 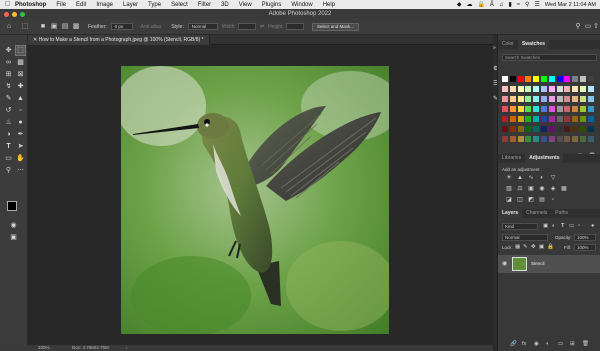 I want to click on control-center-icon: ☰, so click(x=536, y=4).